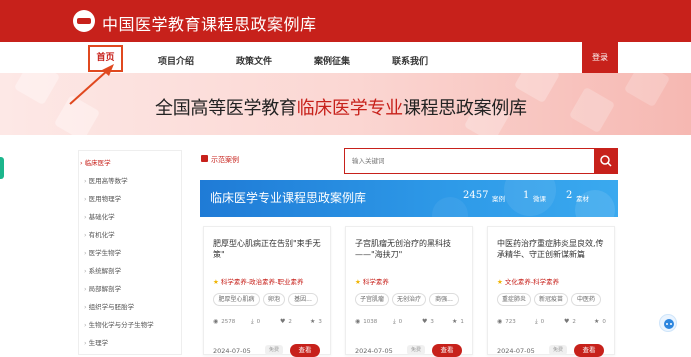 Image resolution: width=691 pixels, height=357 pixels. Describe the element at coordinates (2, 168) in the screenshot. I see `side-float-tab` at that location.